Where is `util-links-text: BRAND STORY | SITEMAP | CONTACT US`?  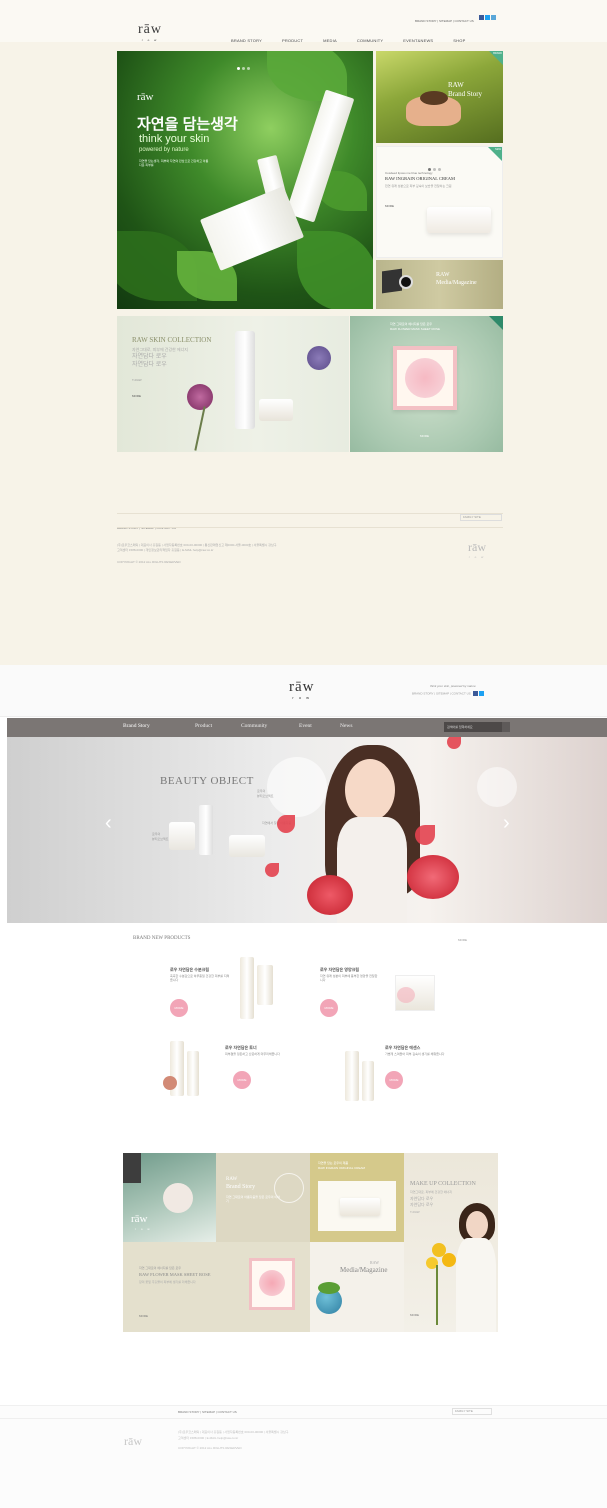 util-links-text: BRAND STORY | SITEMAP | CONTACT US is located at coordinates (444, 21).